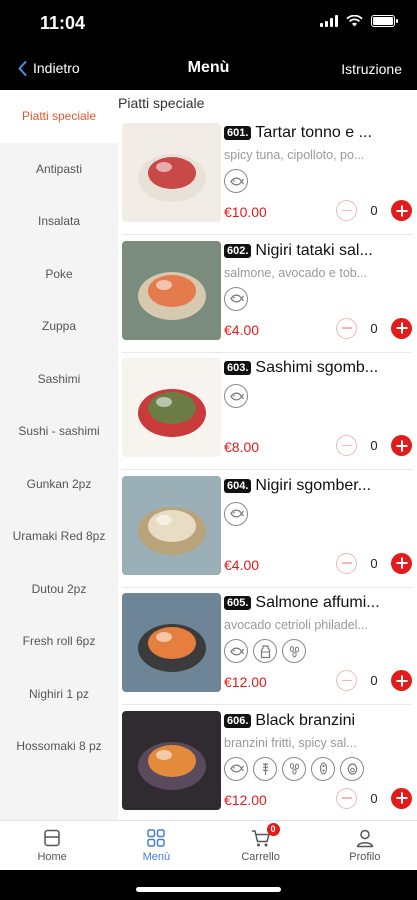 The width and height of the screenshot is (417, 900). I want to click on category-item: Nighiri 1 pz, so click(59, 694).